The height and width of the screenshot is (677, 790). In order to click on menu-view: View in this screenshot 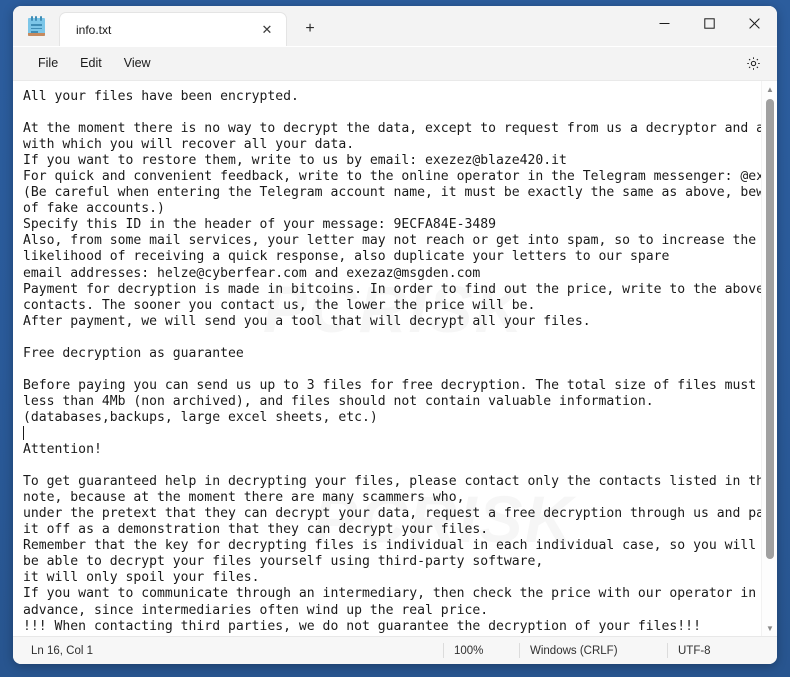, I will do `click(137, 63)`.